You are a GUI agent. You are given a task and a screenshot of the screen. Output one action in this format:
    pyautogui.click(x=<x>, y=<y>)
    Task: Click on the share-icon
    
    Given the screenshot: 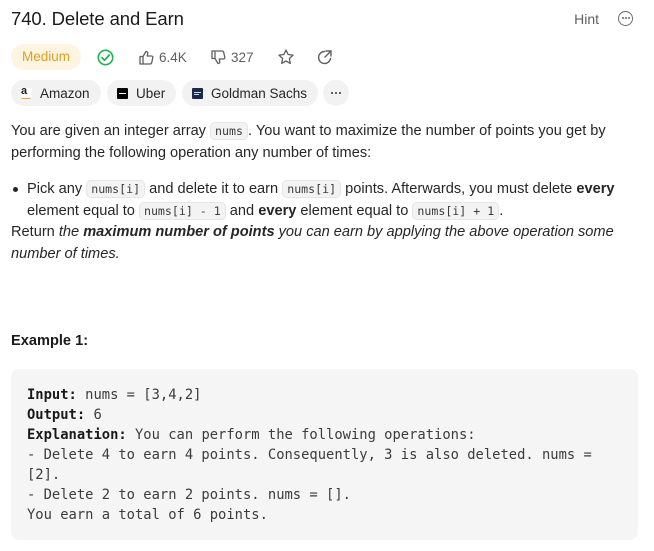 What is the action you would take?
    pyautogui.click(x=324, y=57)
    